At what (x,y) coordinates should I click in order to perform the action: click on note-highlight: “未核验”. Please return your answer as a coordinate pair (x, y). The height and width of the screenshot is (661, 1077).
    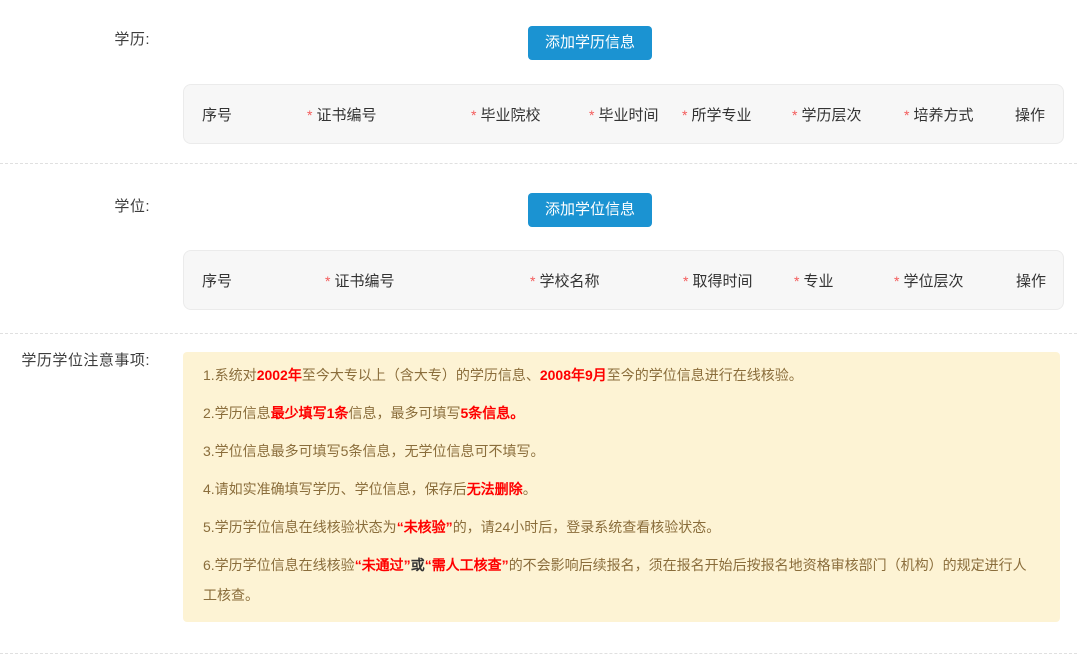
    Looking at the image, I should click on (424, 527).